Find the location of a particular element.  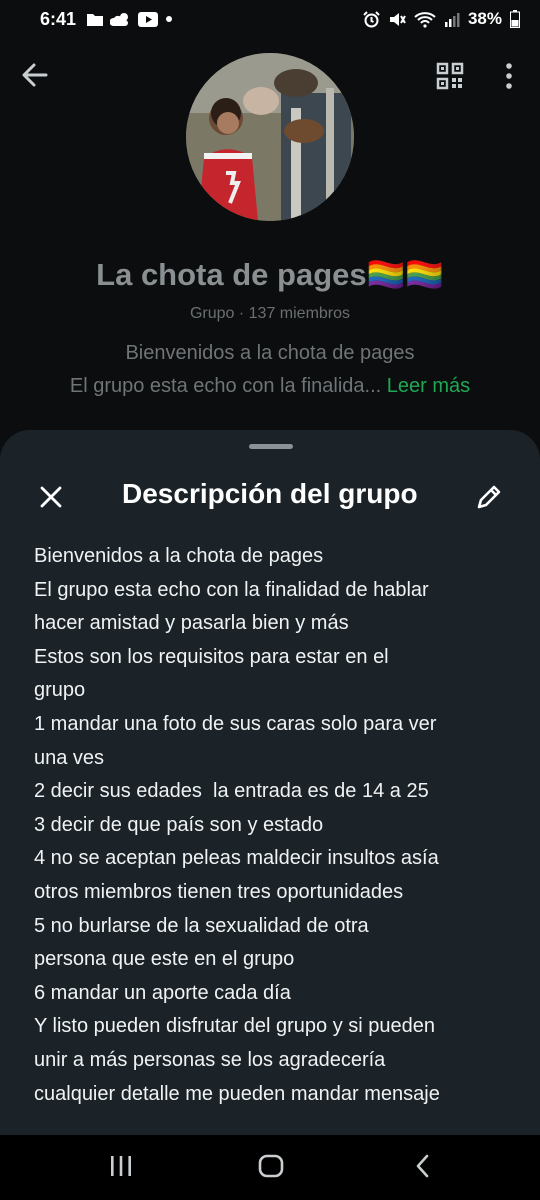

alarm-icon is located at coordinates (371, 18).